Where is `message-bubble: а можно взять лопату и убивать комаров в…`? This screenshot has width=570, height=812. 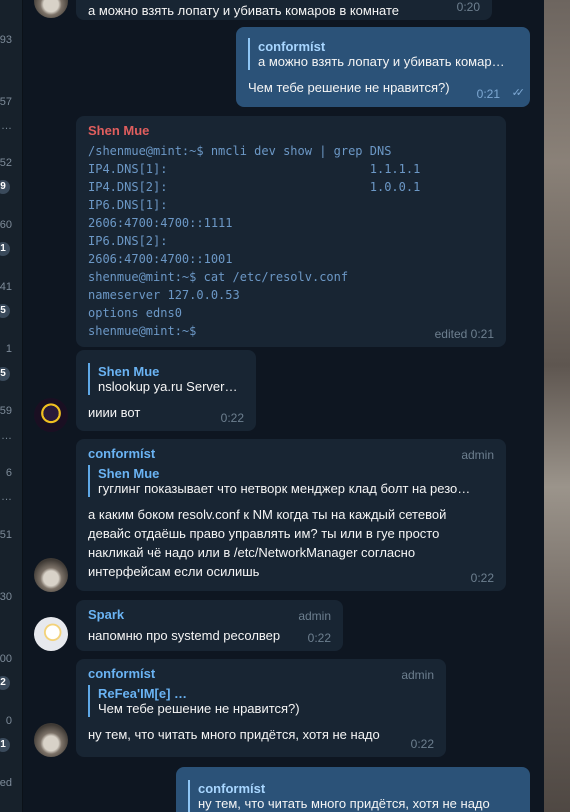 message-bubble: а можно взять лопату и убивать комаров в… is located at coordinates (284, 10).